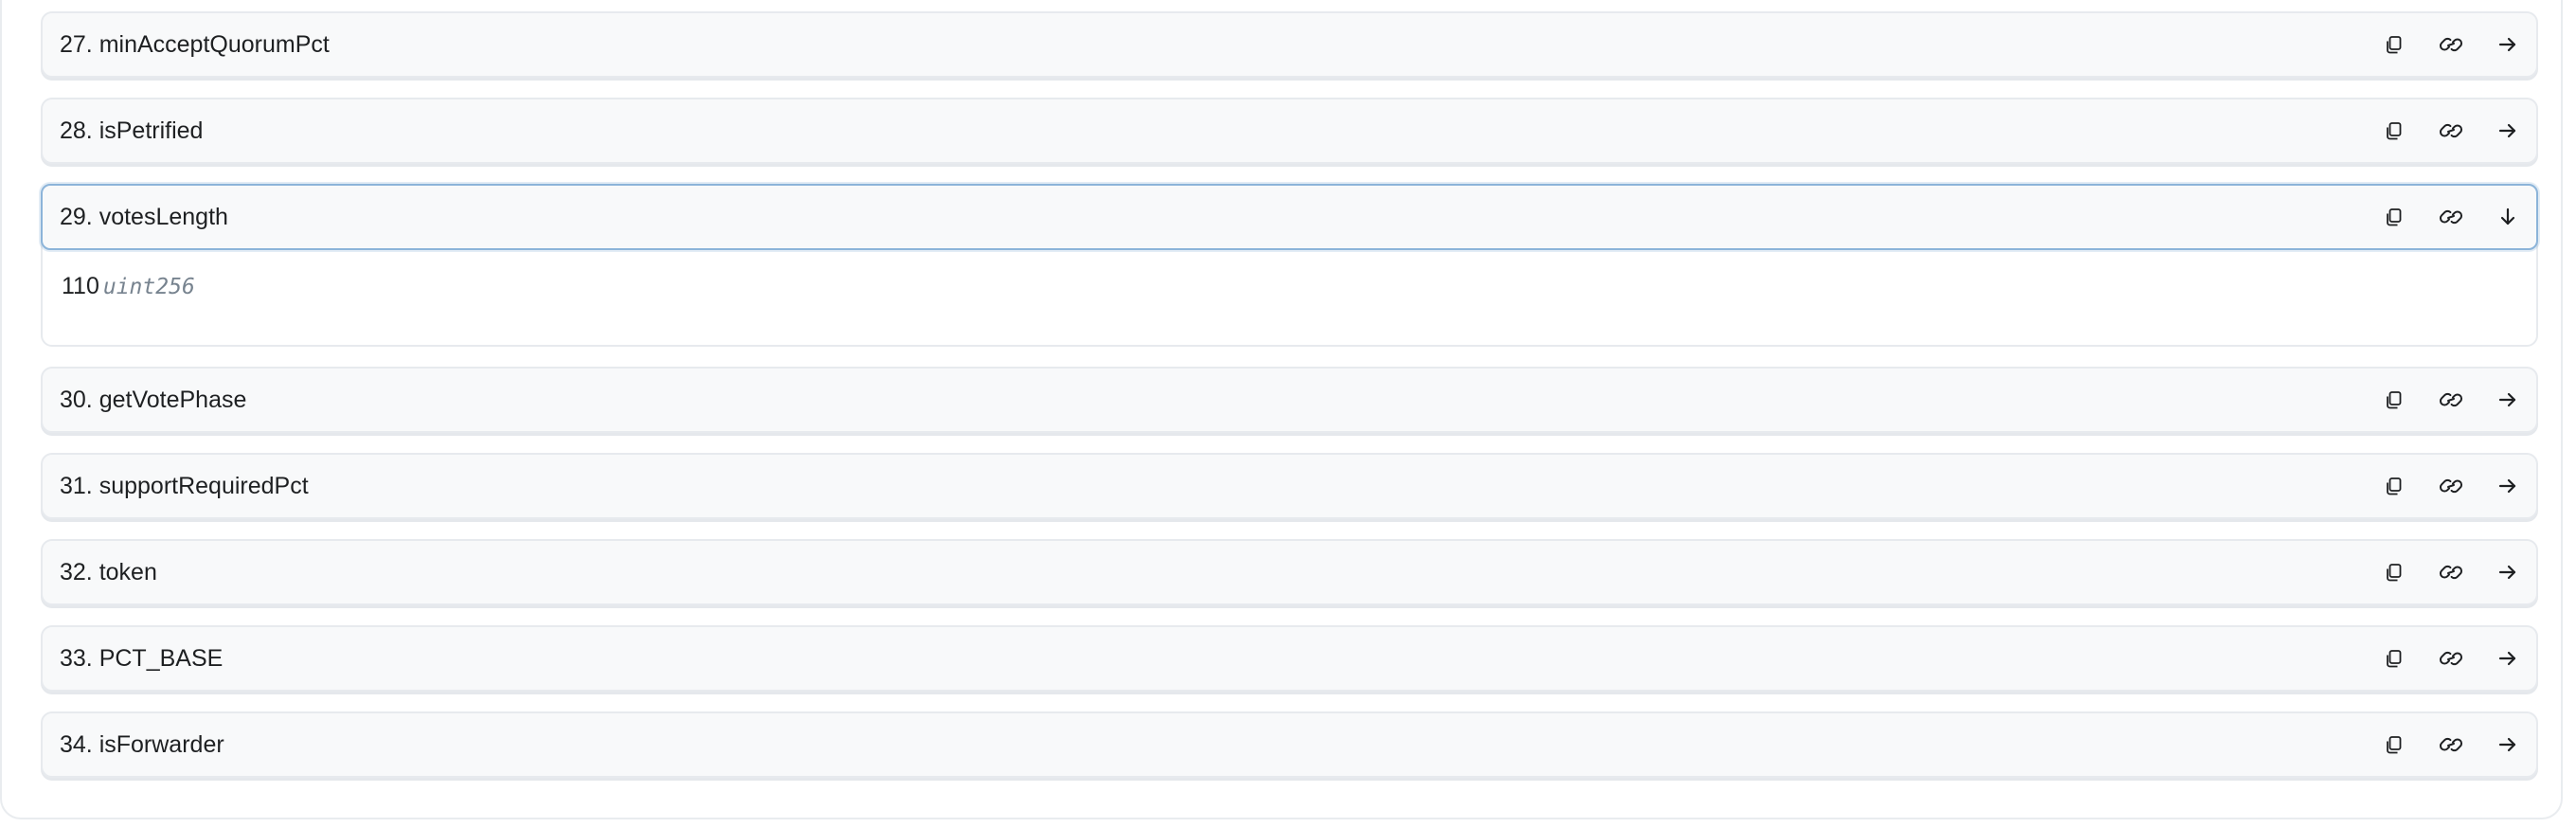 The width and height of the screenshot is (2576, 828). What do you see at coordinates (1289, 297) in the screenshot?
I see `function-result: 110 uint256` at bounding box center [1289, 297].